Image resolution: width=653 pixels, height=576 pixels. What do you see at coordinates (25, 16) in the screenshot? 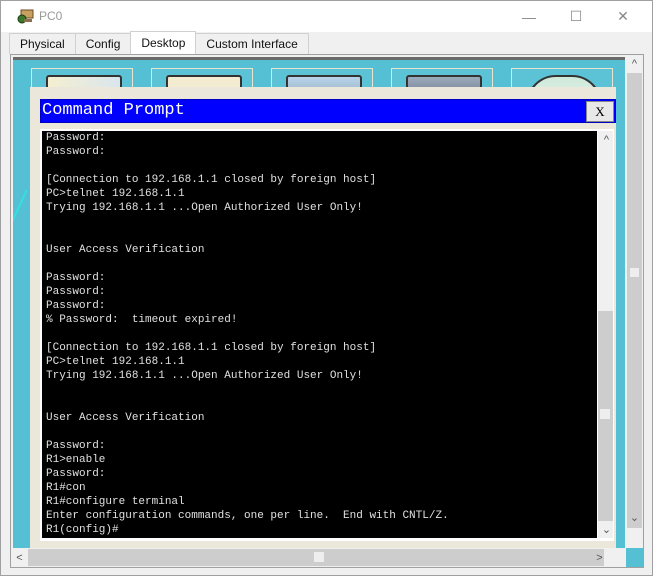
I see `packet-tracer-pc-icon` at bounding box center [25, 16].